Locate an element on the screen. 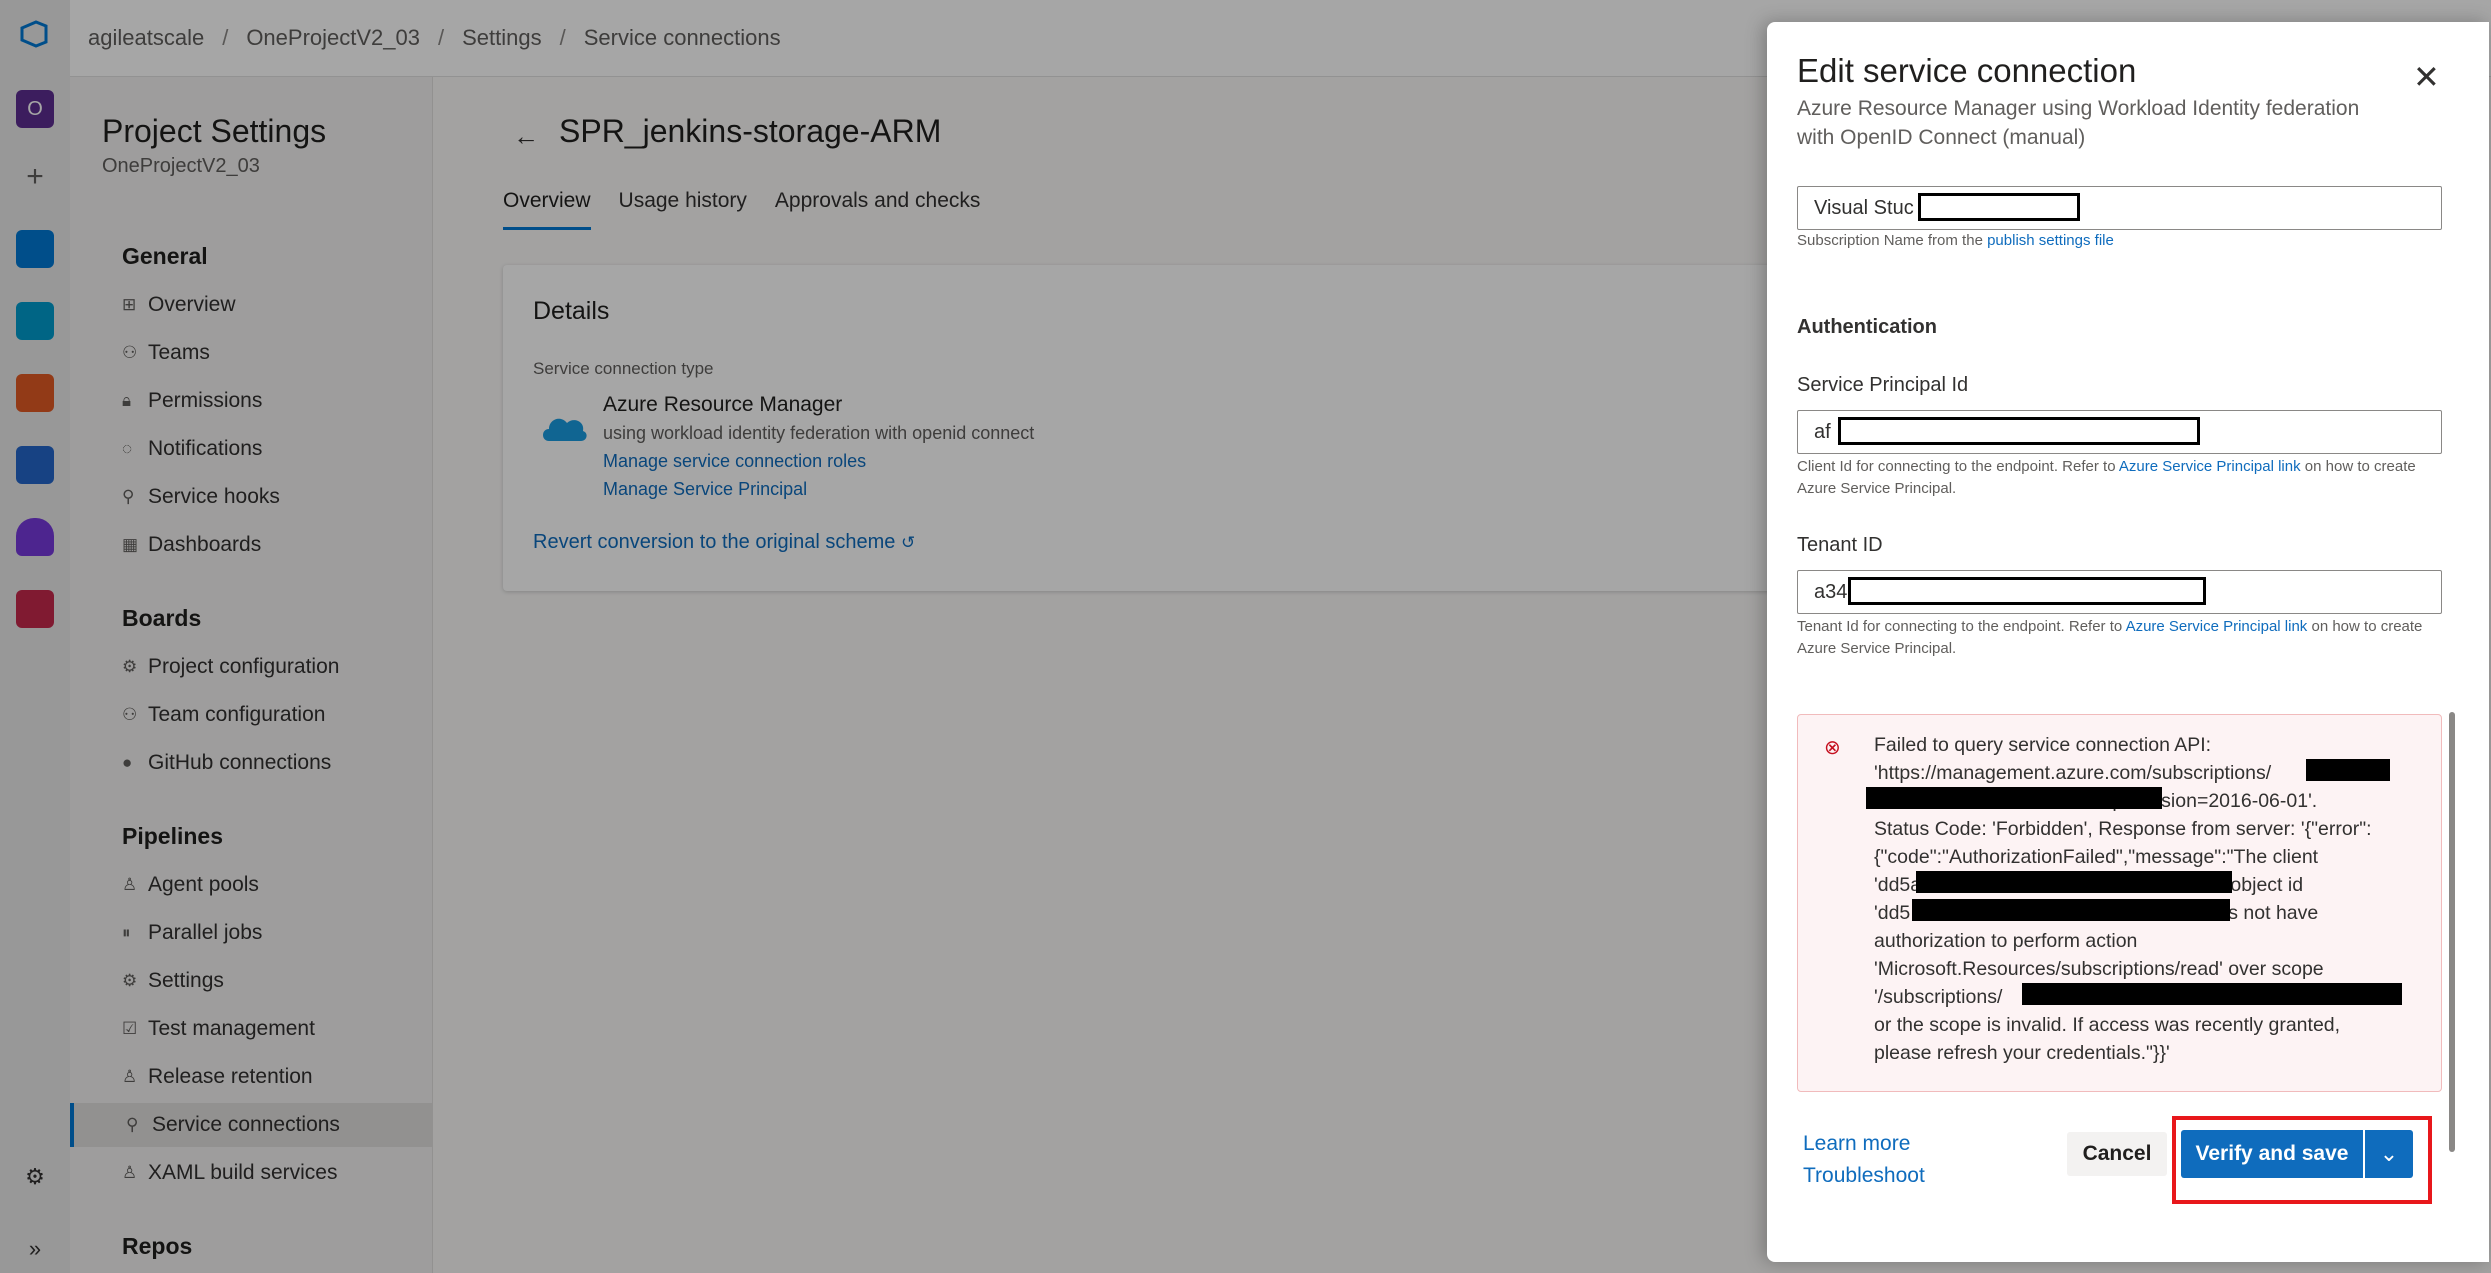 The image size is (2491, 1273). error-icon: ⊗ is located at coordinates (1832, 748).